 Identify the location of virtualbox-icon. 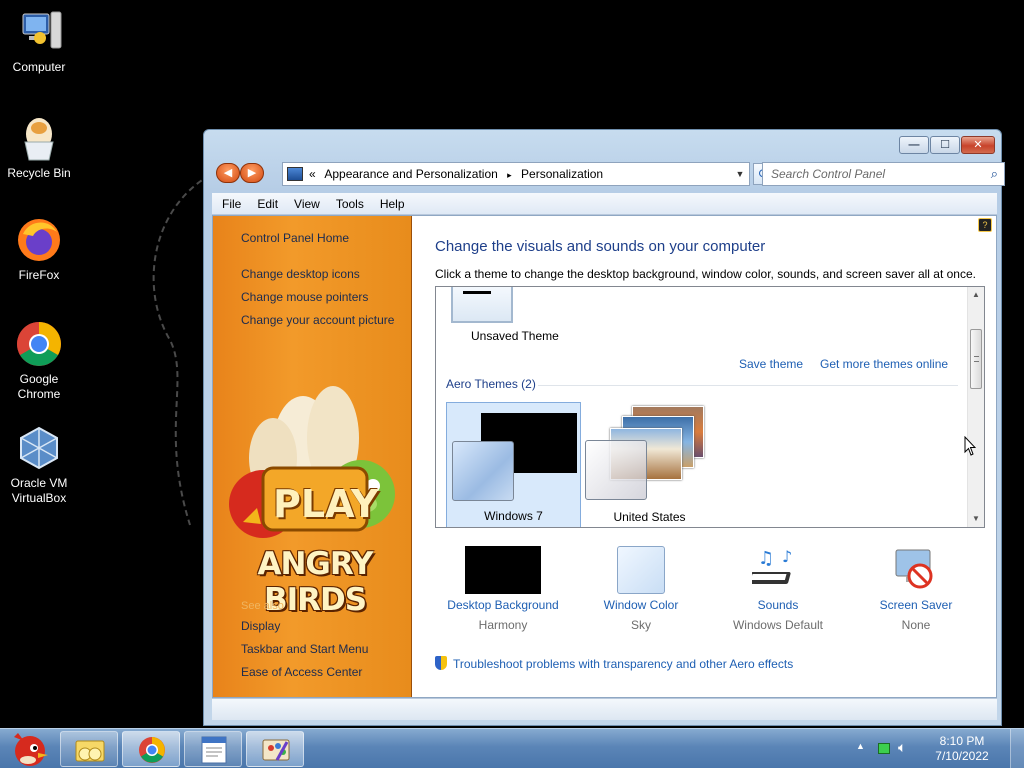
(39, 448).